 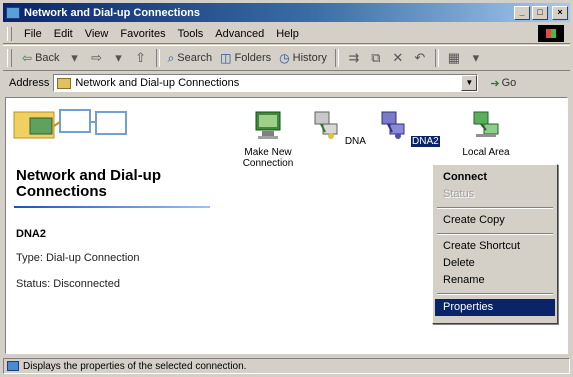 I want to click on go-button: ➔ Go, so click(x=503, y=83).